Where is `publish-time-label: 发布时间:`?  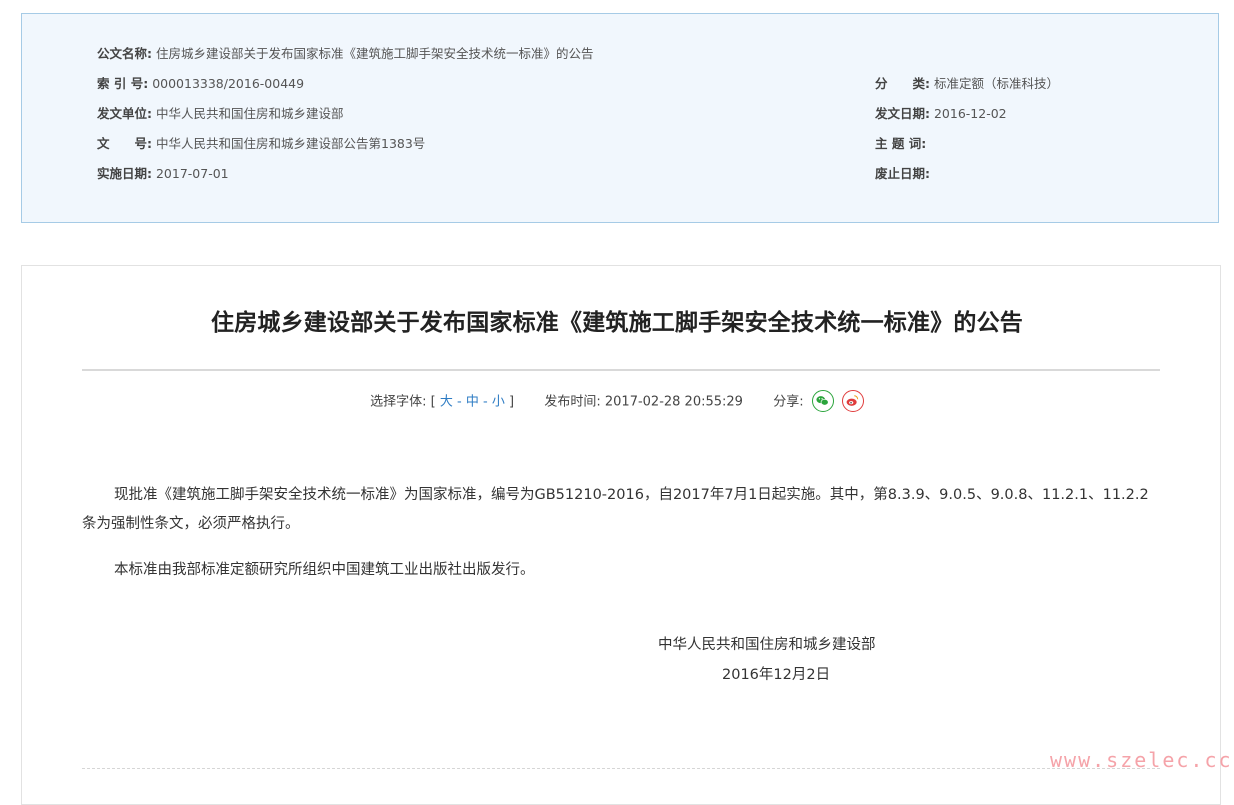
publish-time-label: 发布时间: is located at coordinates (572, 402).